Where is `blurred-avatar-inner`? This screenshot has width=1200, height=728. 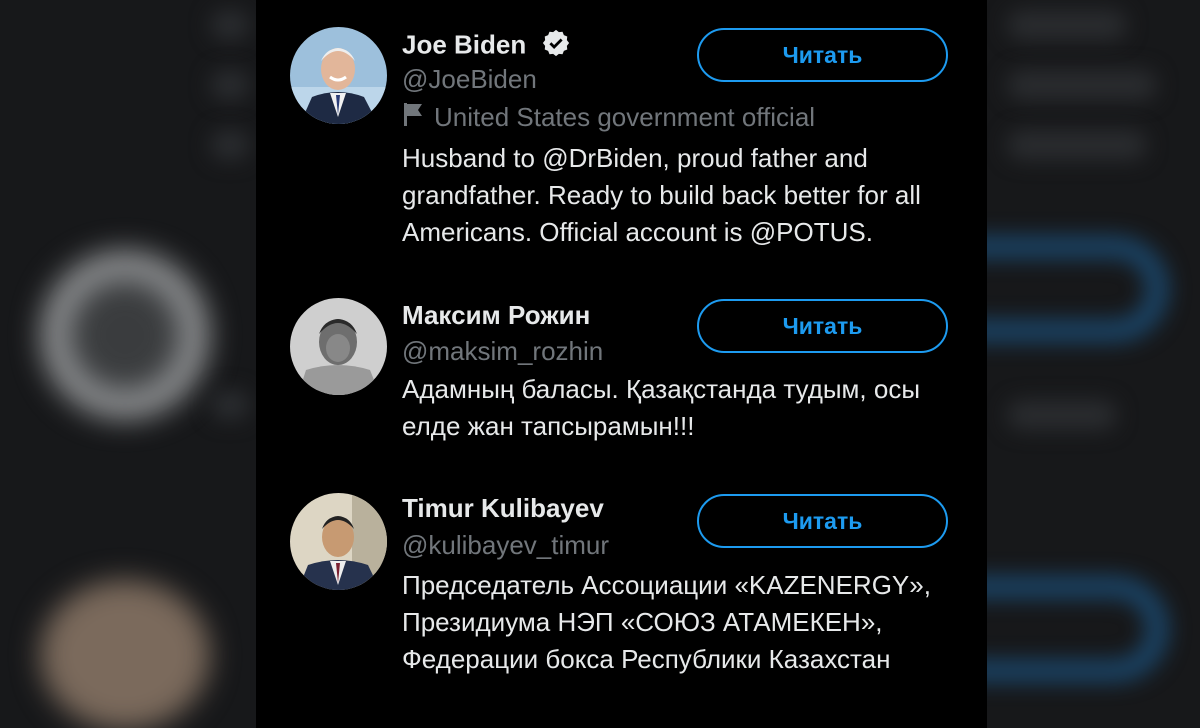 blurred-avatar-inner is located at coordinates (125, 335).